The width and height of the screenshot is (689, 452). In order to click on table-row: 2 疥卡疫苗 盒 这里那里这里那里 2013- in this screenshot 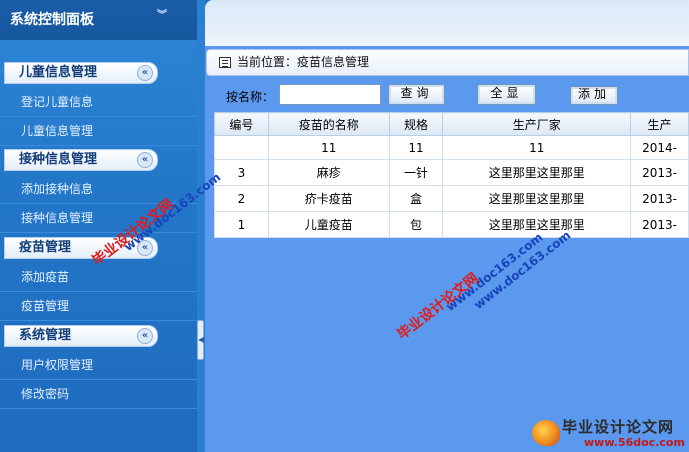, I will do `click(451, 198)`.